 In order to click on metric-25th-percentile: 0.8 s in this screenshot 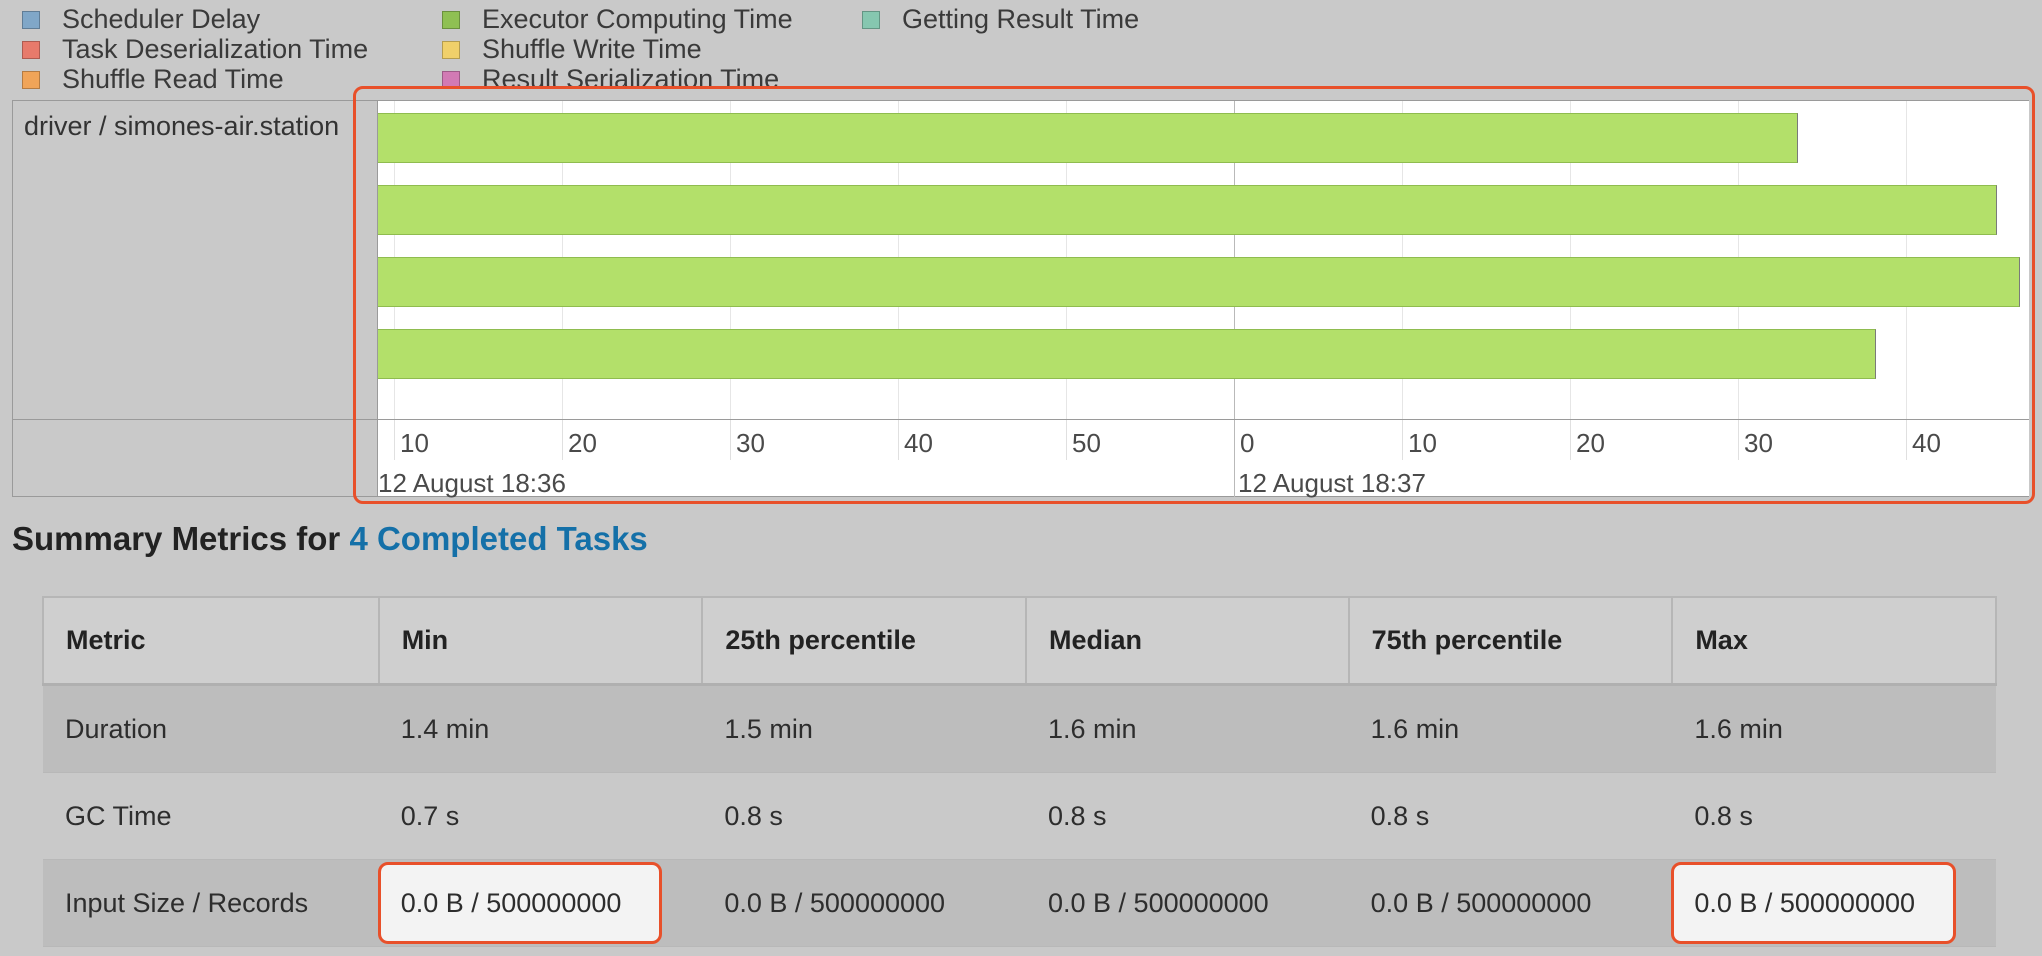, I will do `click(864, 816)`.